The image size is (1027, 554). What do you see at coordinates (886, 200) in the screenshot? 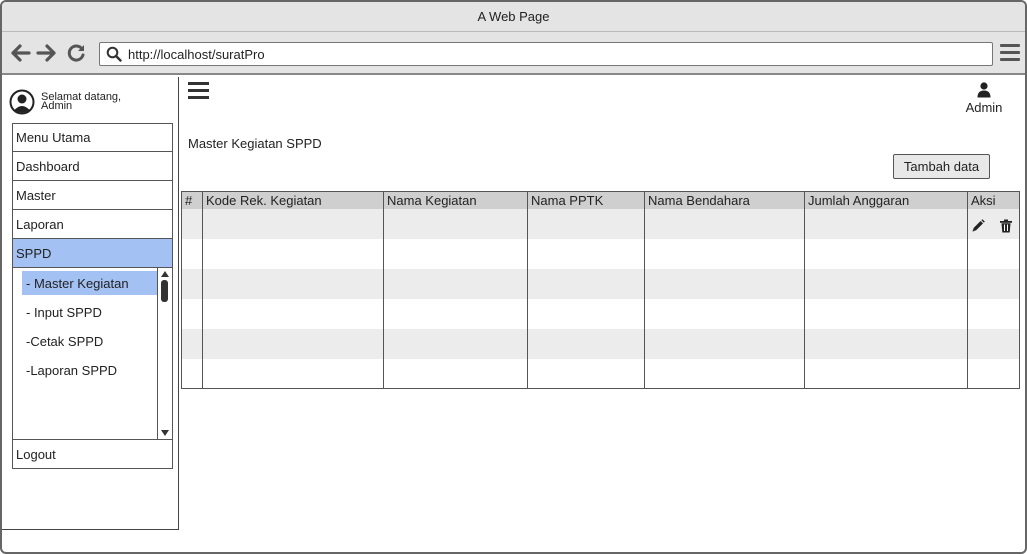
I see `column-header-jumlah-anggaran: Jumlah Anggaran` at bounding box center [886, 200].